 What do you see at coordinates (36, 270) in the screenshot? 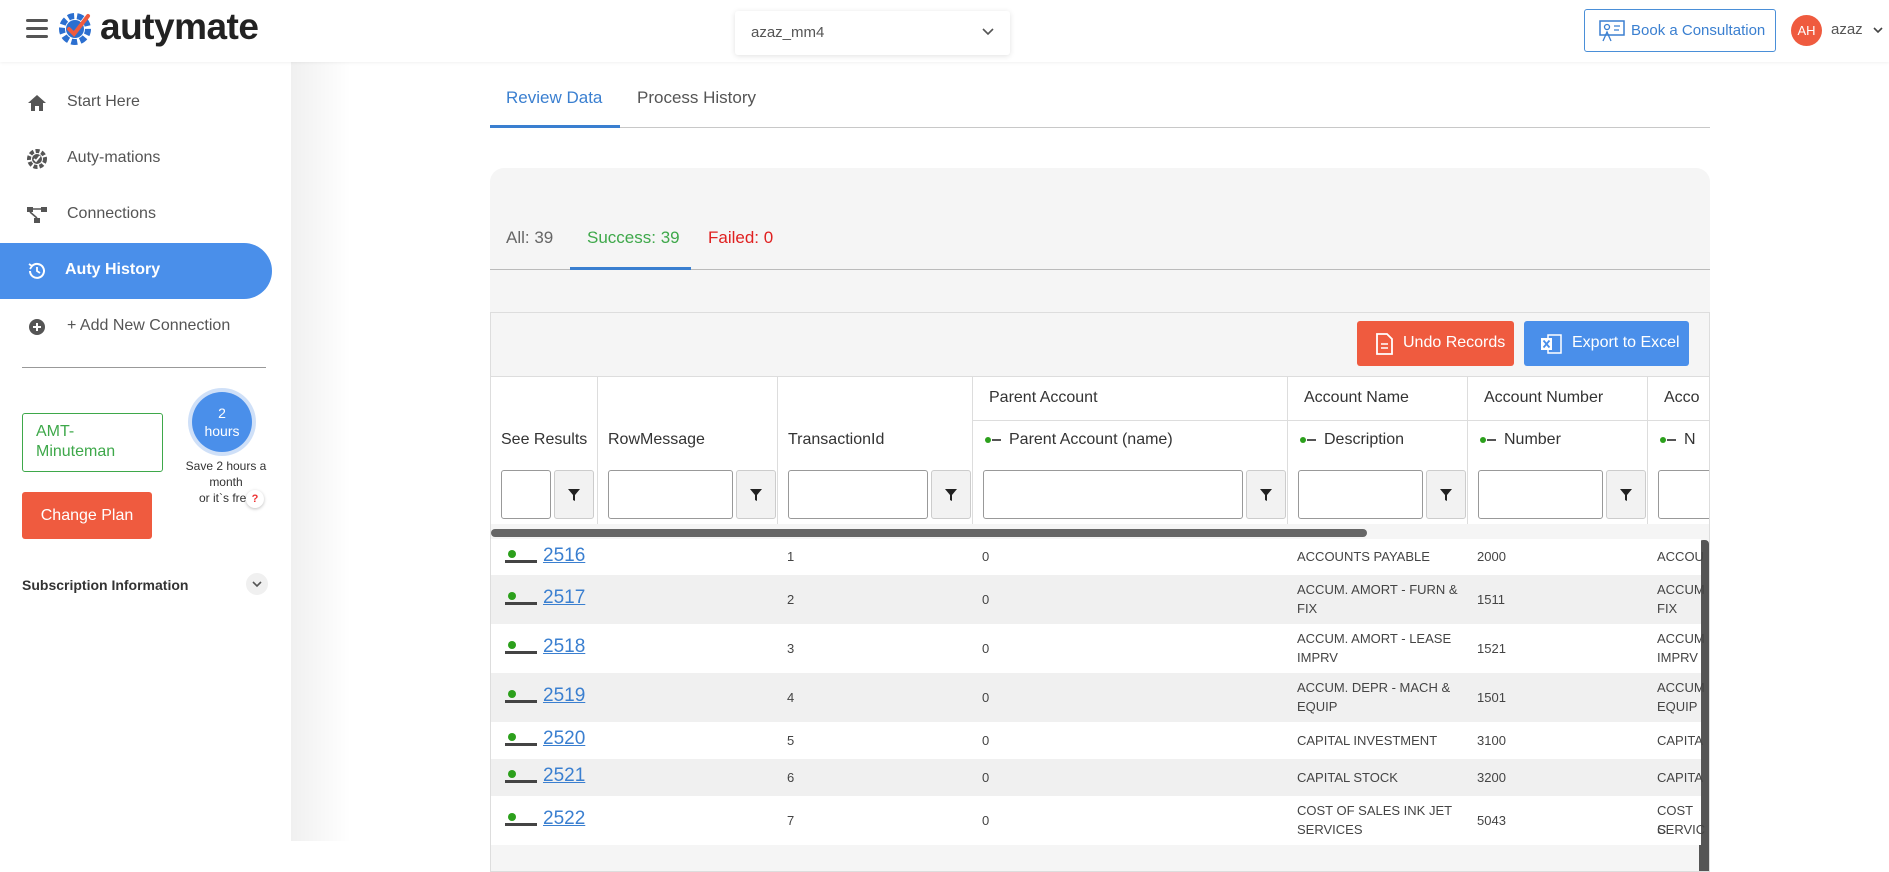
I see `history-icon` at bounding box center [36, 270].